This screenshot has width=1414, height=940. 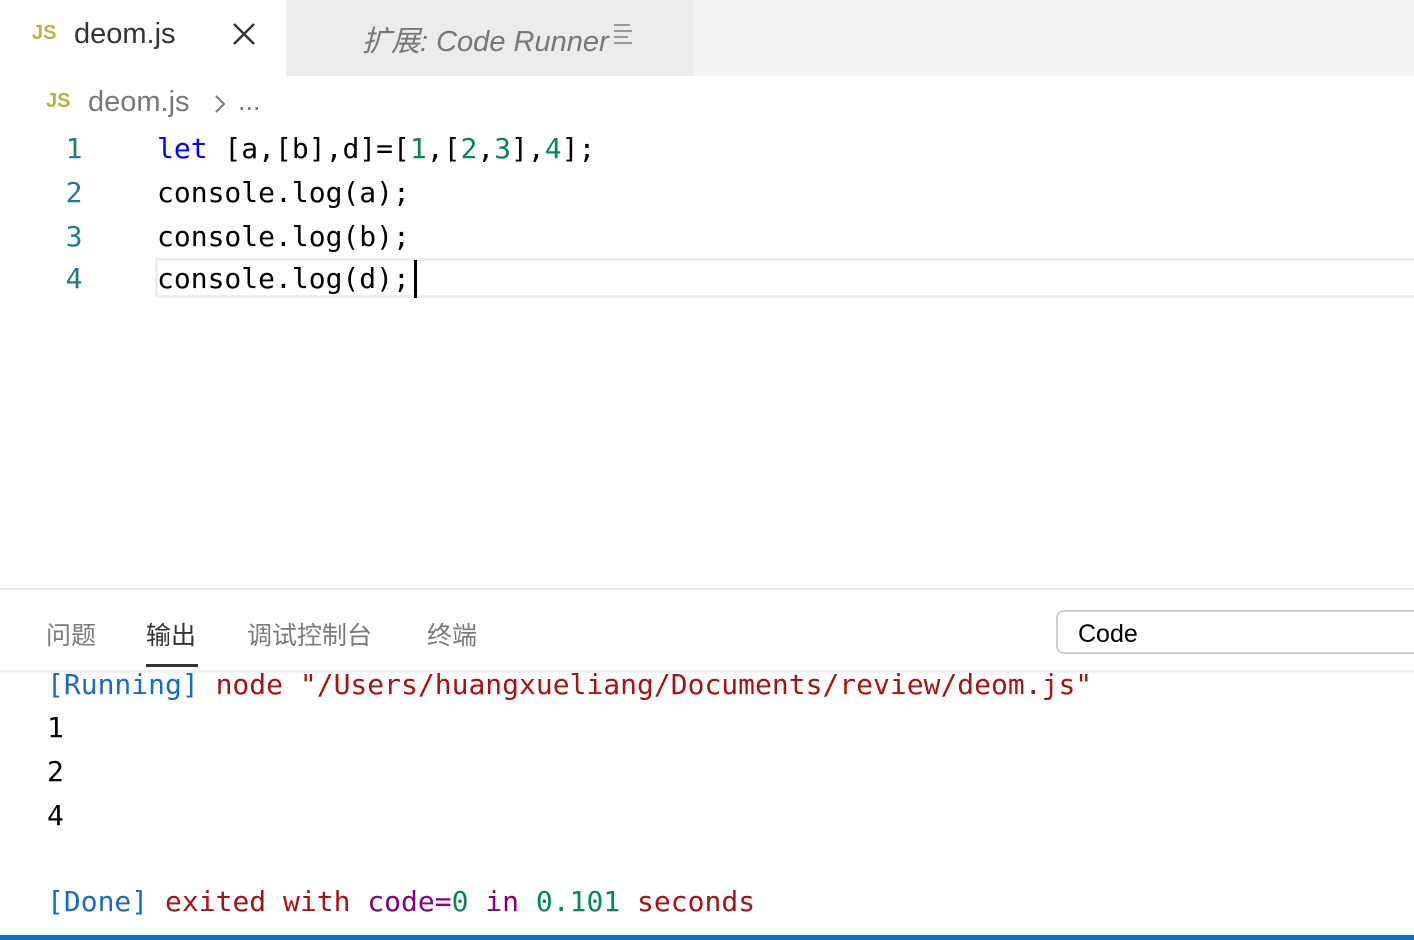 I want to click on code-token: 2, so click(x=469, y=148).